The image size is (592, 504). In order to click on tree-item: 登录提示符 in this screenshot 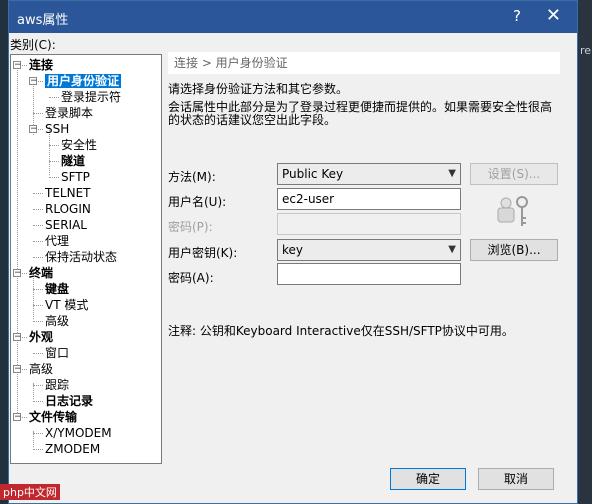, I will do `click(91, 97)`.